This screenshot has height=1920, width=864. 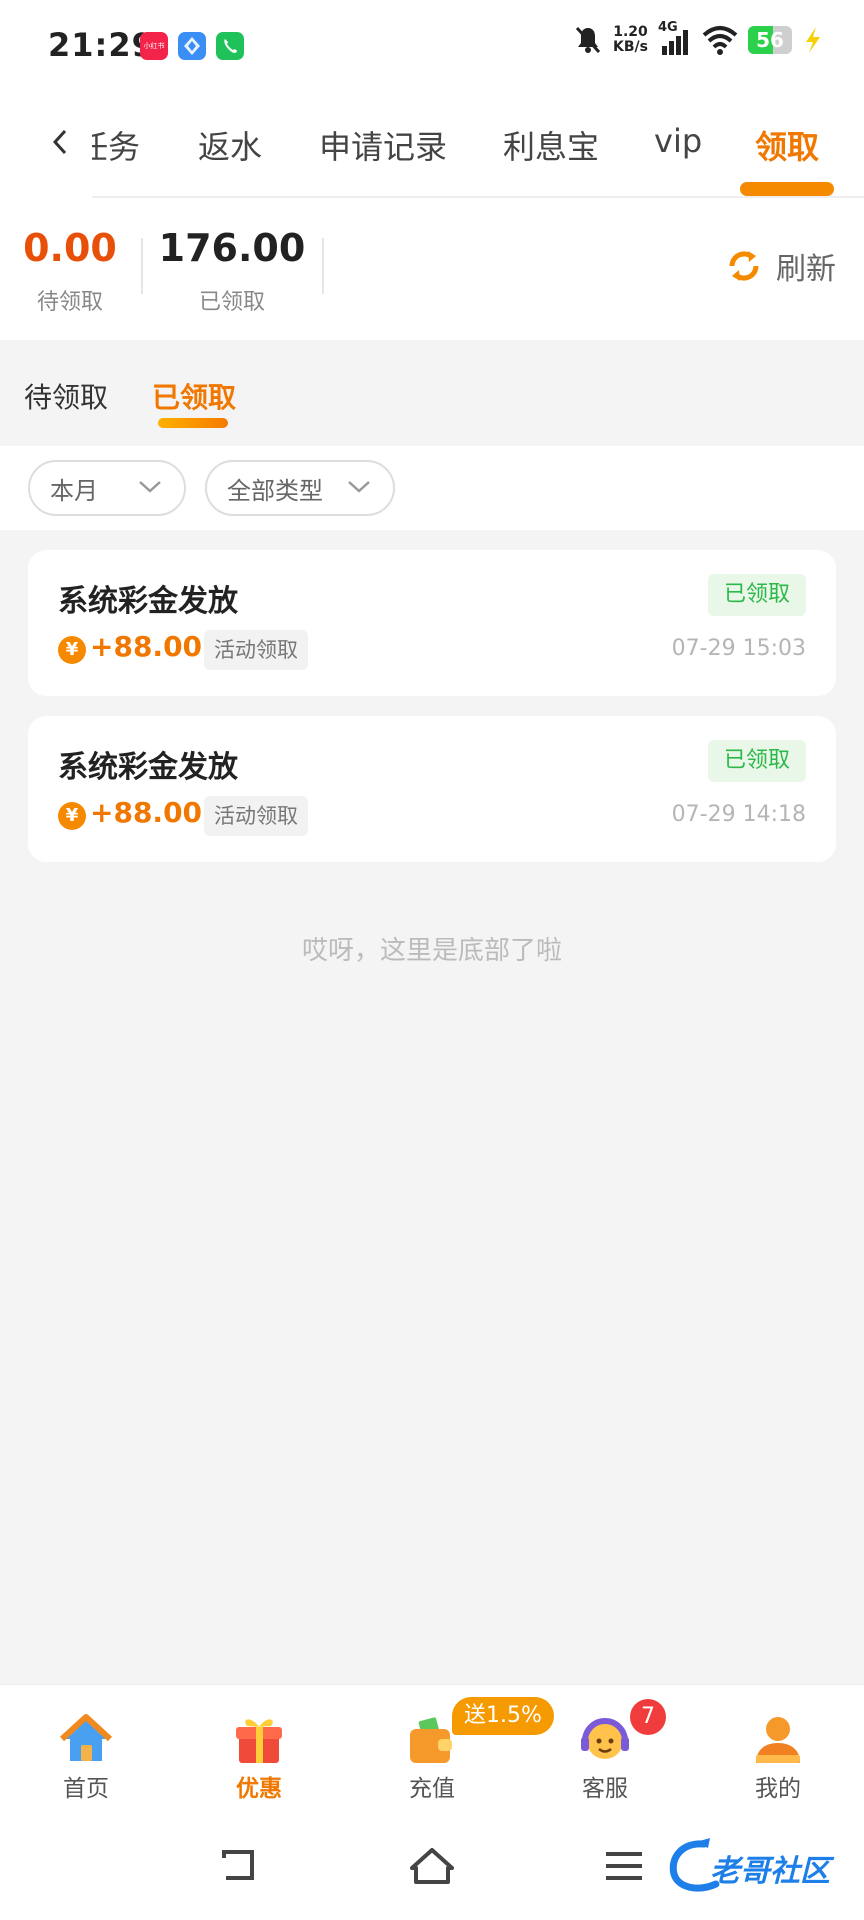 What do you see at coordinates (69, 302) in the screenshot?
I see `pending-label: 待领取` at bounding box center [69, 302].